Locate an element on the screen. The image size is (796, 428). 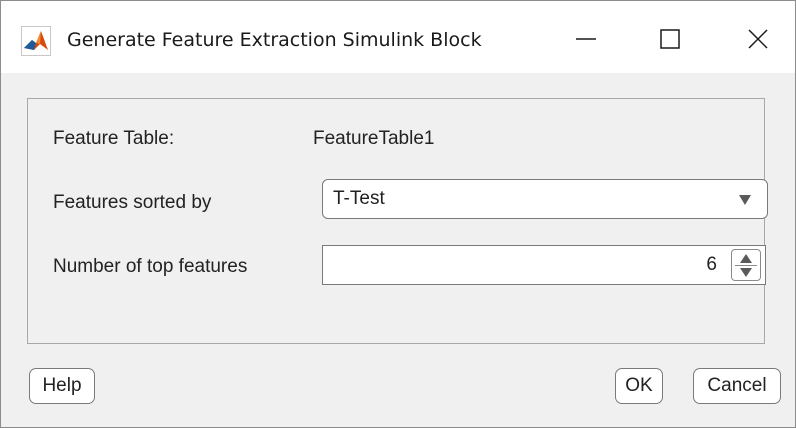
spinner-divider is located at coordinates (746, 265).